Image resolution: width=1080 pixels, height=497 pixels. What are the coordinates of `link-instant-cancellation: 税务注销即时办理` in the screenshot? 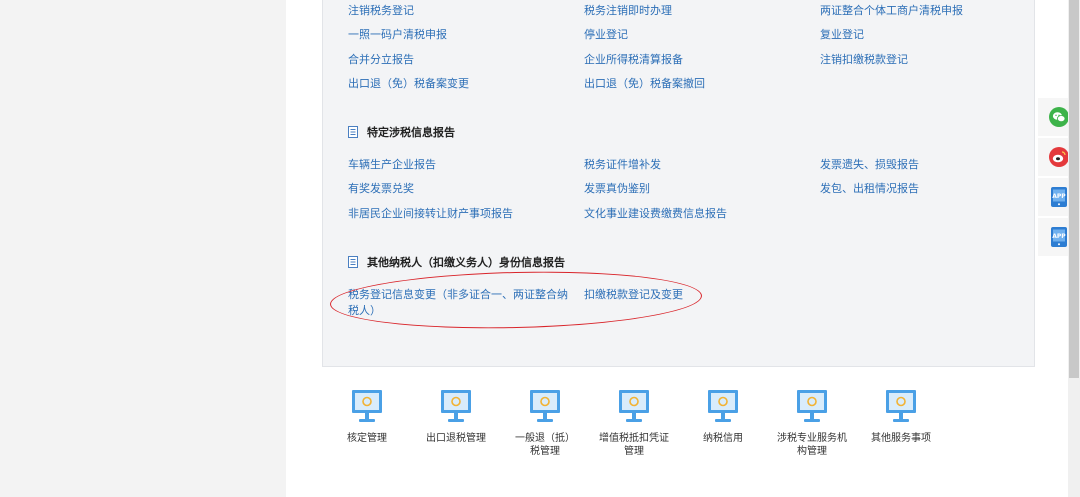 It's located at (628, 11).